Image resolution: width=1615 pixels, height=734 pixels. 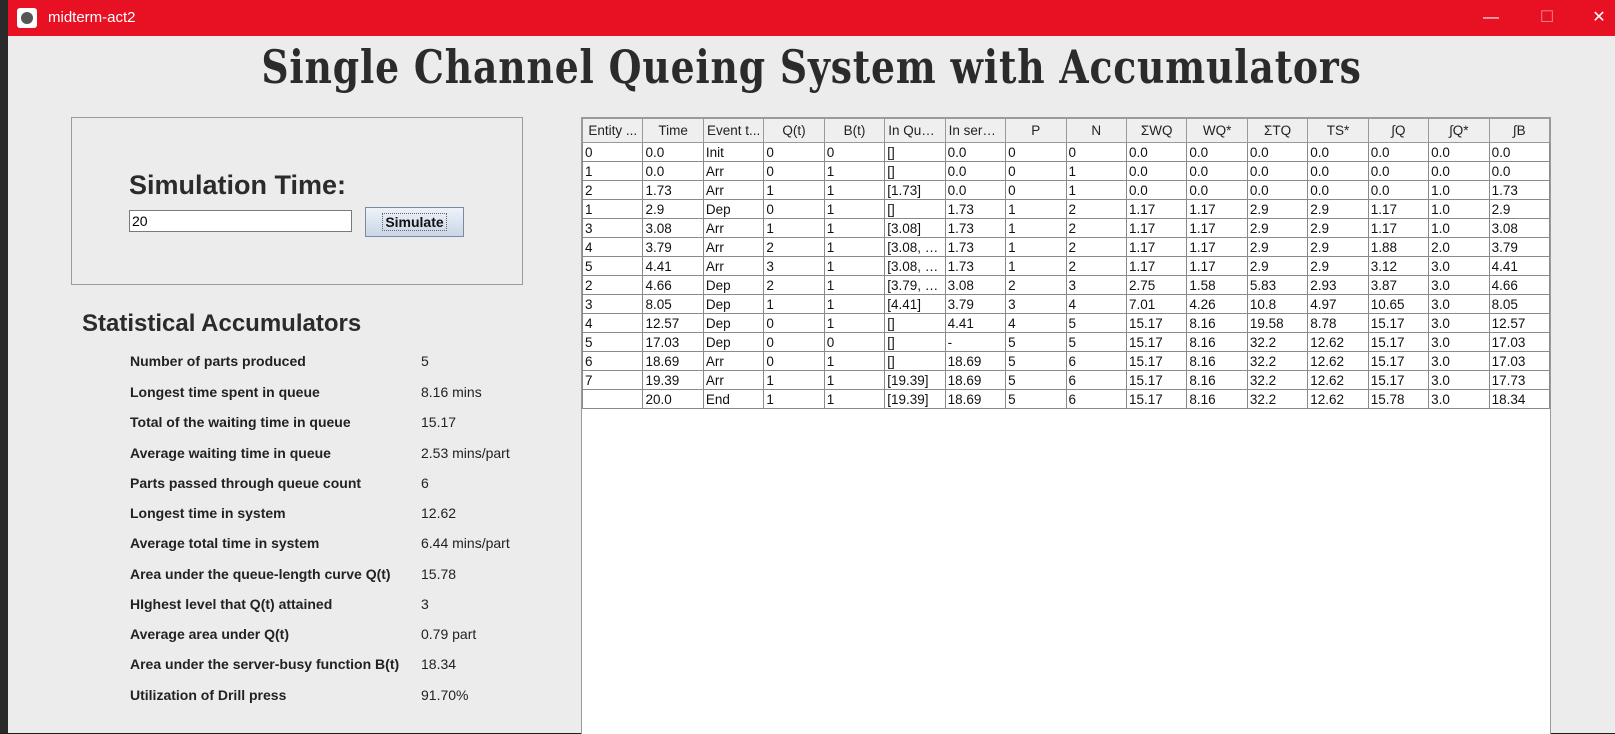 I want to click on table-cell: 3.0, so click(x=1459, y=361).